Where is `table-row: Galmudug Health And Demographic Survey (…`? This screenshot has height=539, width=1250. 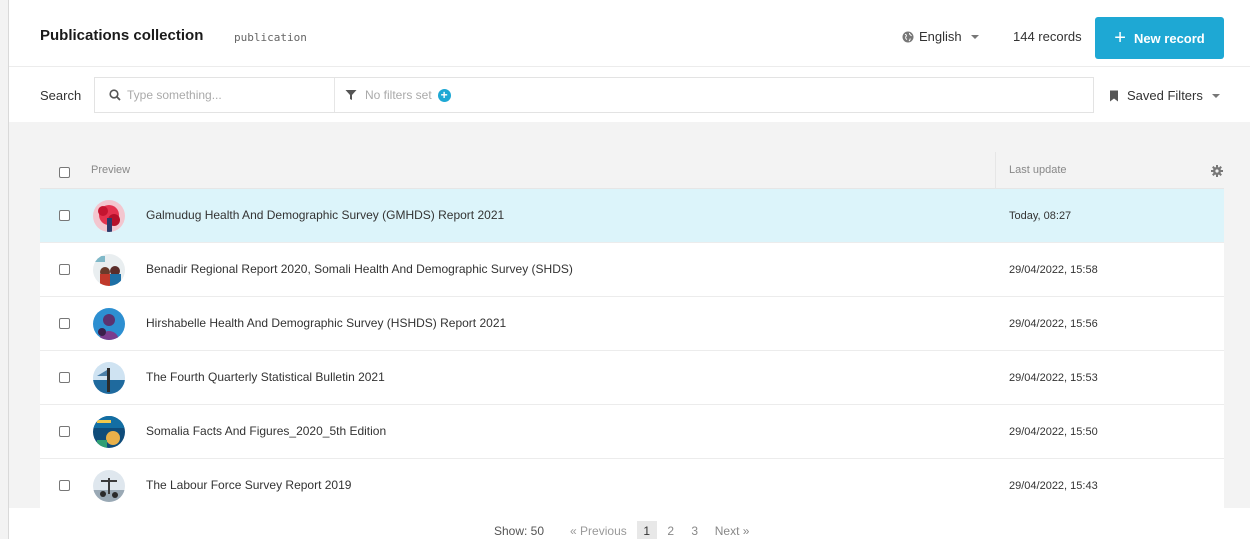
table-row: Galmudug Health And Demographic Survey (… is located at coordinates (632, 216).